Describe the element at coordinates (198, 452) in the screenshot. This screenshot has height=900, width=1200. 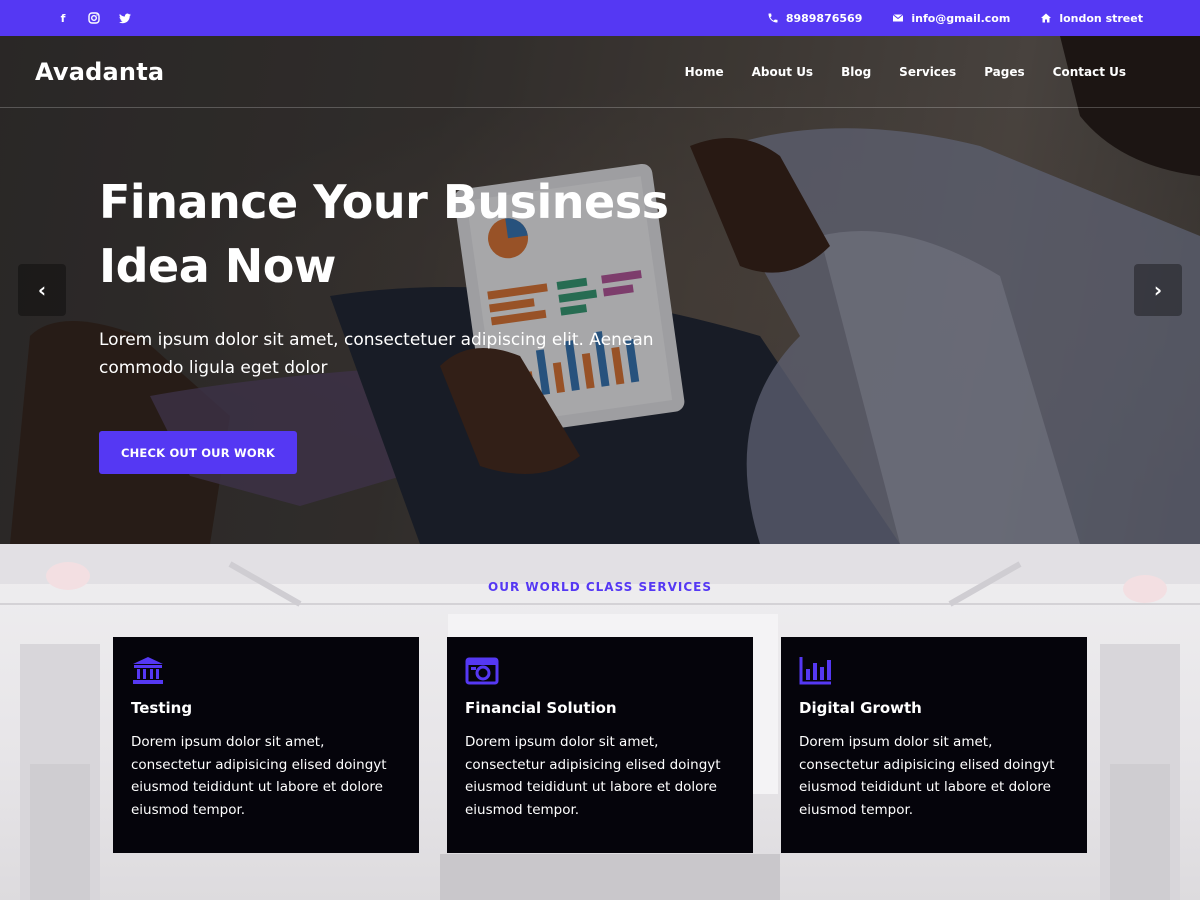
I see `check-out-our-work-button: CHECK OUT OUR WORK` at that location.